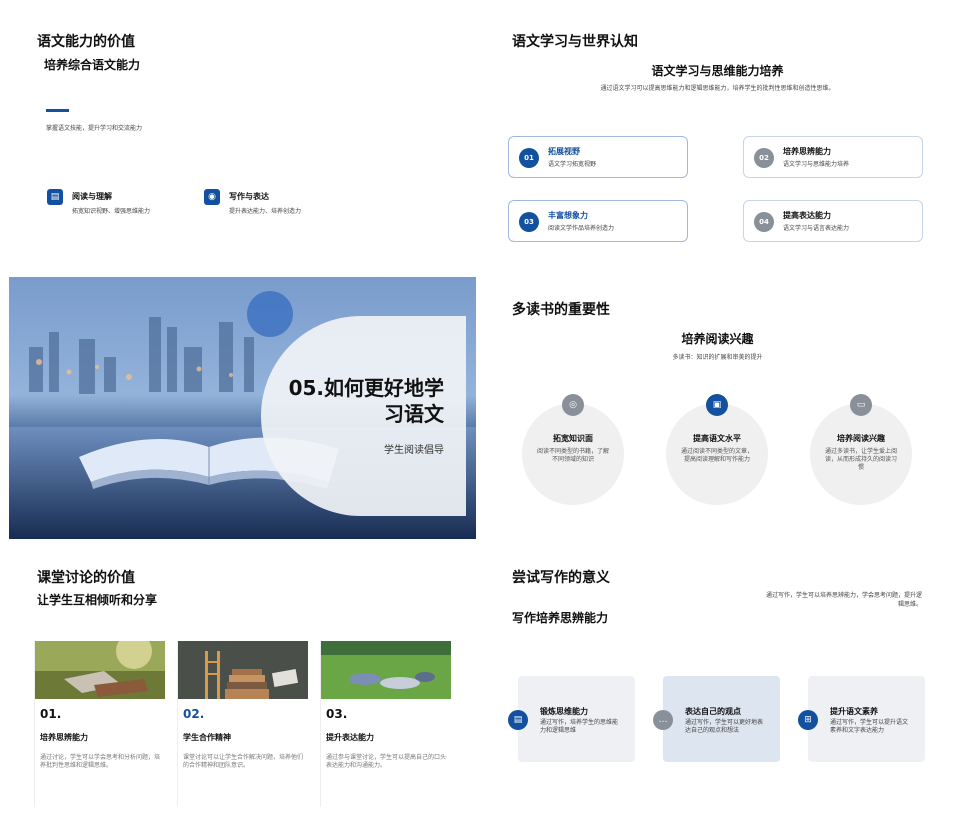 Image resolution: width=960 pixels, height=816 pixels. I want to click on writing-card: … 表达自己的观点 通过写作，学生可以更好地表达自己的观点和想法, so click(716, 719).